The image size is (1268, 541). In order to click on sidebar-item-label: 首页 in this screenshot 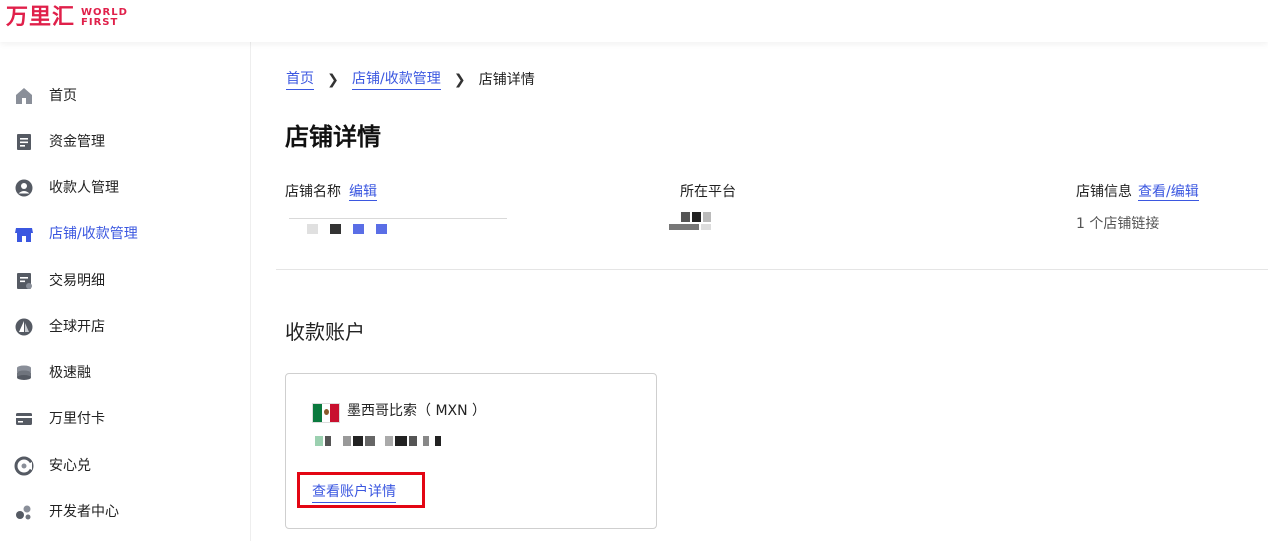, I will do `click(63, 96)`.